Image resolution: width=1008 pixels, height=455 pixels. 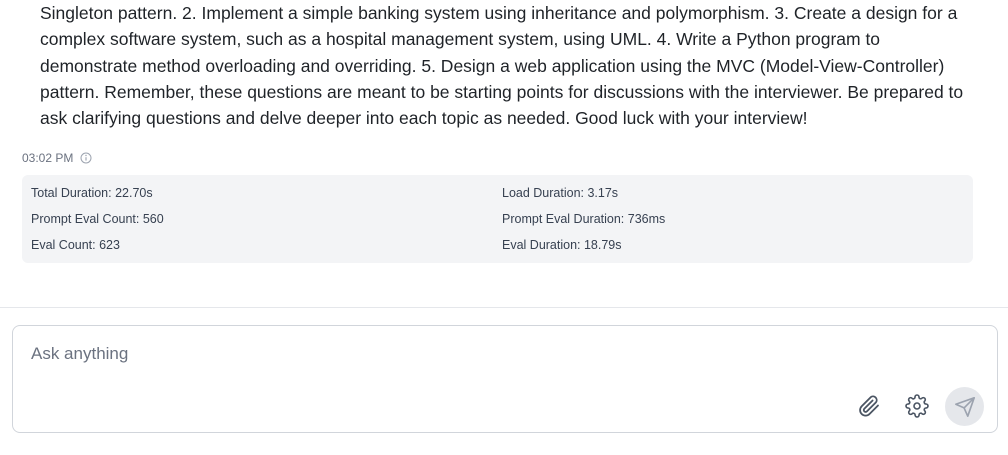 I want to click on stat-eval-count: Eval Count: 623, so click(x=75, y=245).